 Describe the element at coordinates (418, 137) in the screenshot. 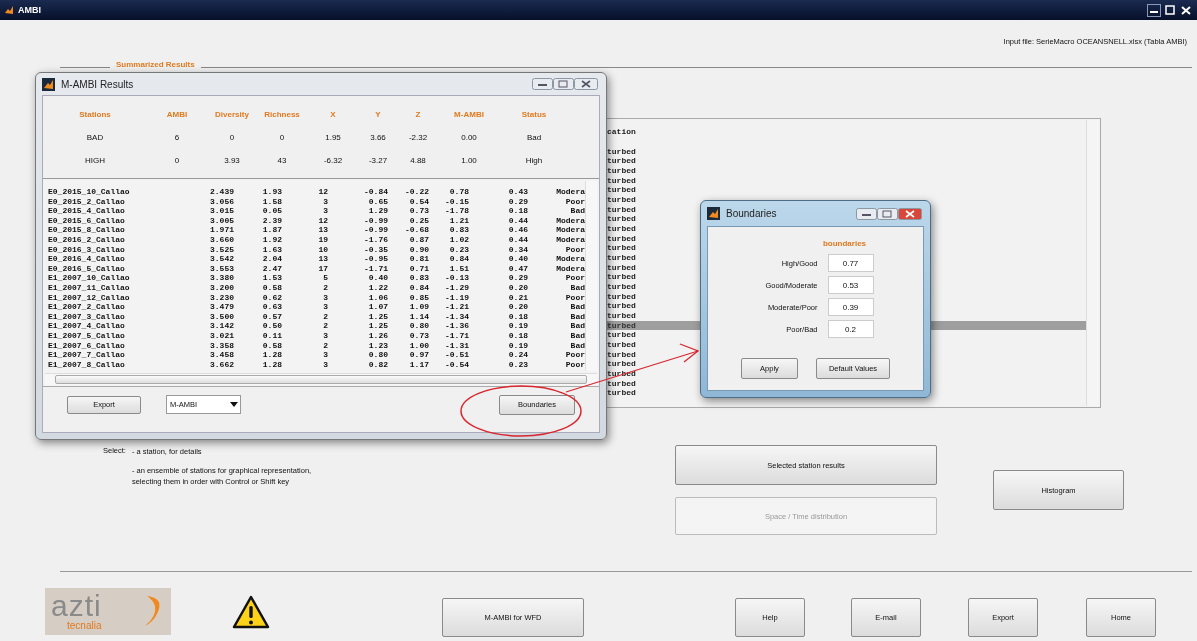

I see `reference-value: -2.32` at that location.